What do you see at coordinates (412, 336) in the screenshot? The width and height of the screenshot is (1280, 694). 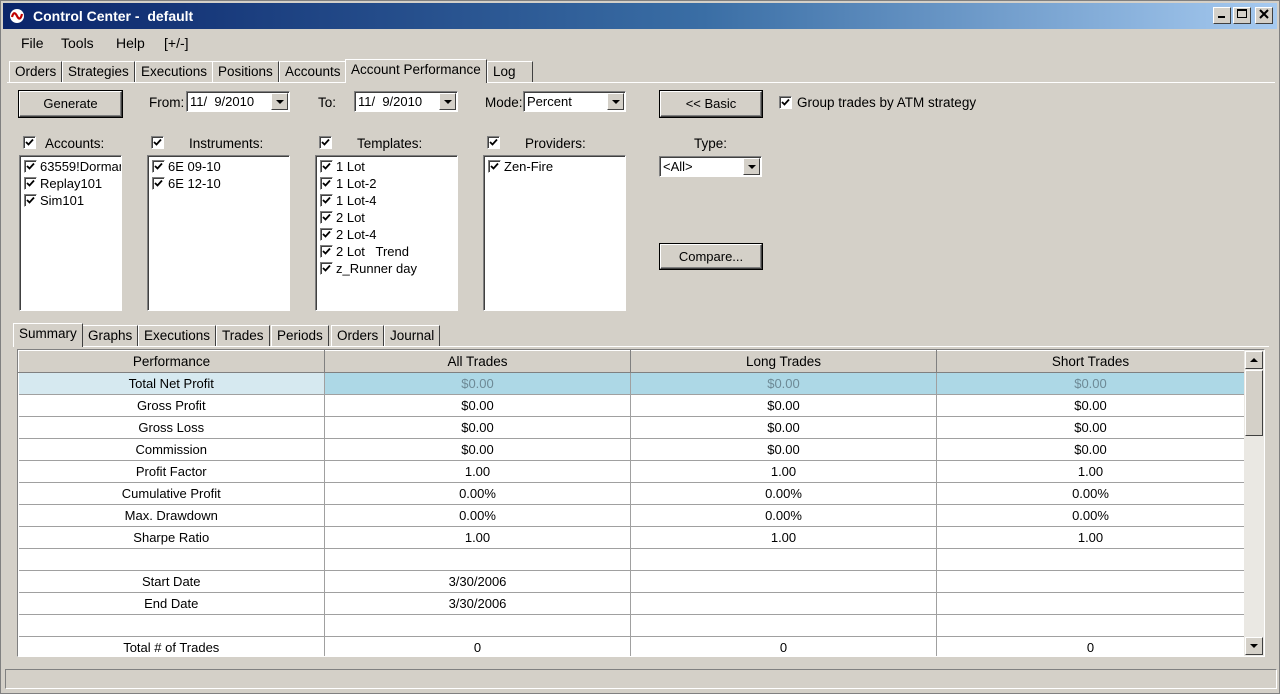 I see `tab-journal: Journal` at bounding box center [412, 336].